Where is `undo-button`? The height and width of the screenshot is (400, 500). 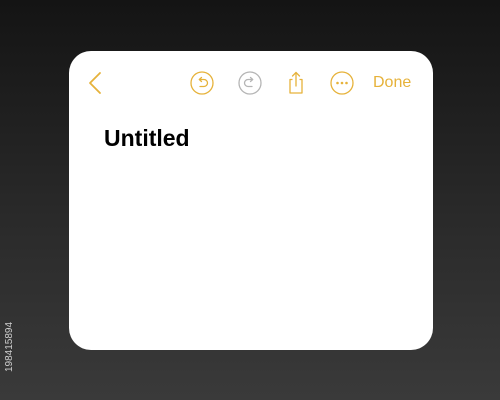
undo-button is located at coordinates (202, 83).